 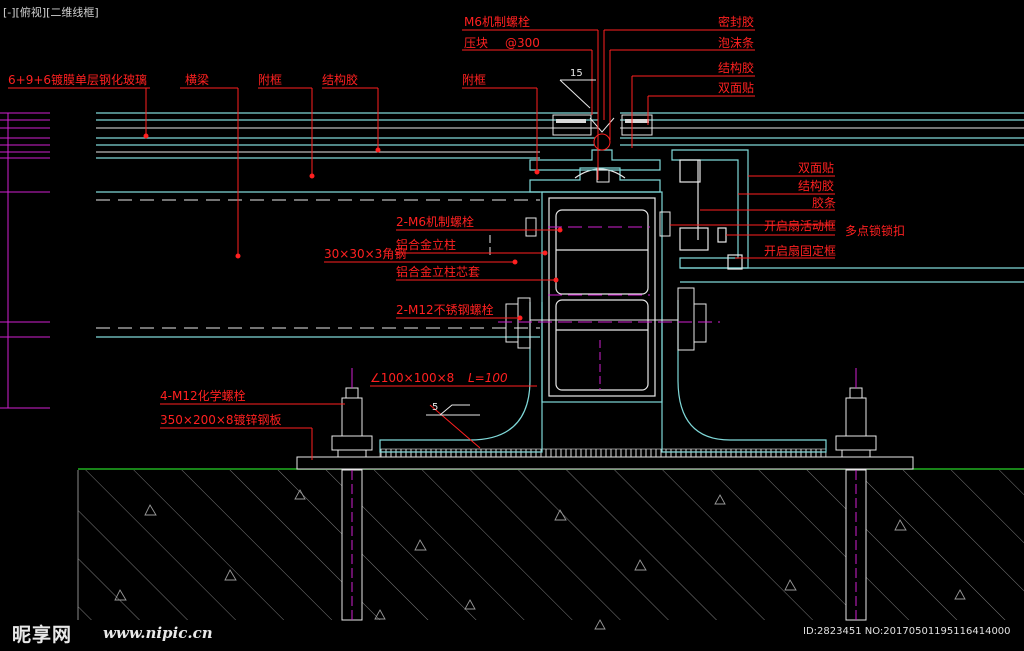 I want to click on label-chem-anchor: 4-M12化学螺栓, so click(x=203, y=395).